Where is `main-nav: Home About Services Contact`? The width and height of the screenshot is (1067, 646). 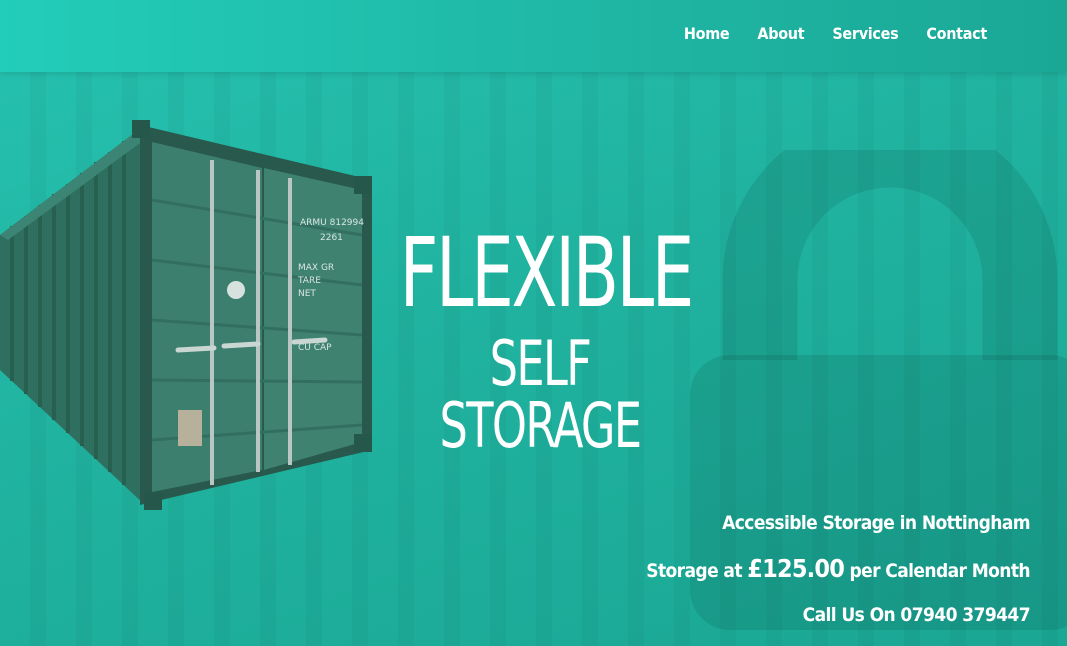
main-nav: Home About Services Contact is located at coordinates (835, 33).